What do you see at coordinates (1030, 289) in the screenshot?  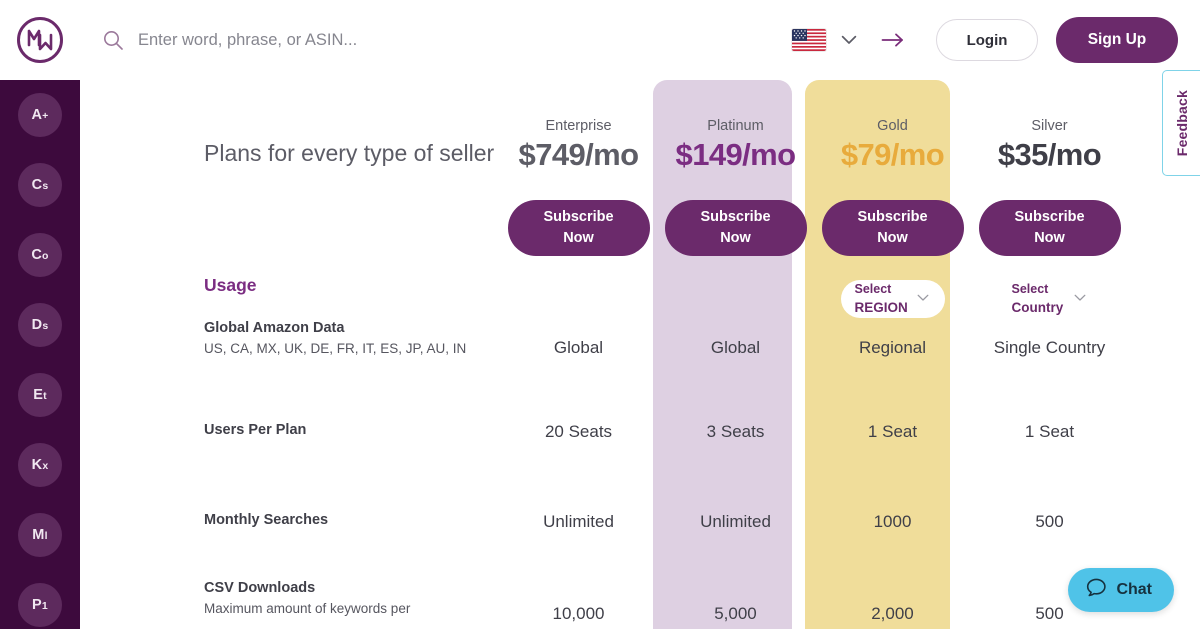 I see `select-country-label: Select` at bounding box center [1030, 289].